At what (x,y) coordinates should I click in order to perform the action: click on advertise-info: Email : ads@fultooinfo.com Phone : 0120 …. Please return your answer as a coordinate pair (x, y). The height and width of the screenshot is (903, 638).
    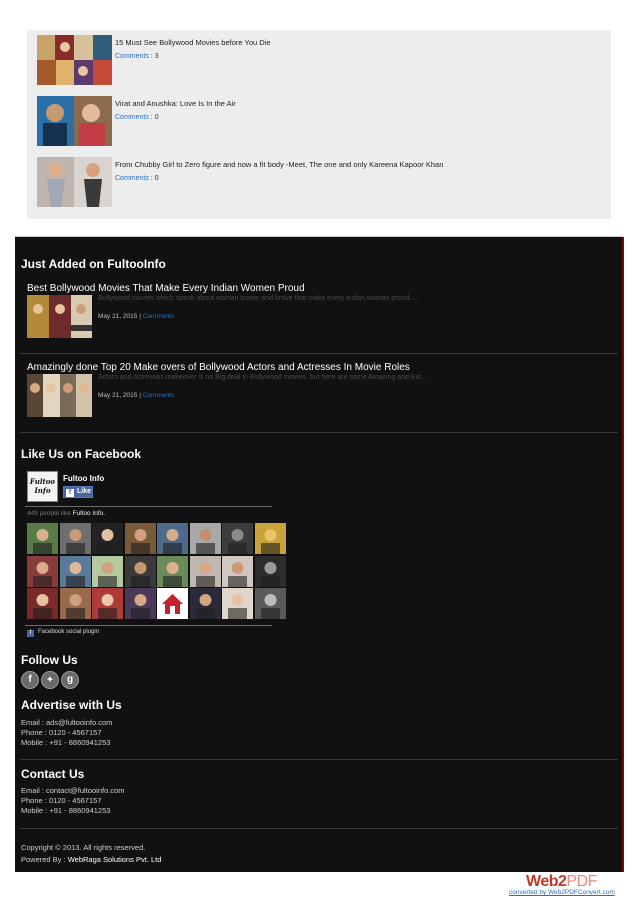
    Looking at the image, I should click on (66, 733).